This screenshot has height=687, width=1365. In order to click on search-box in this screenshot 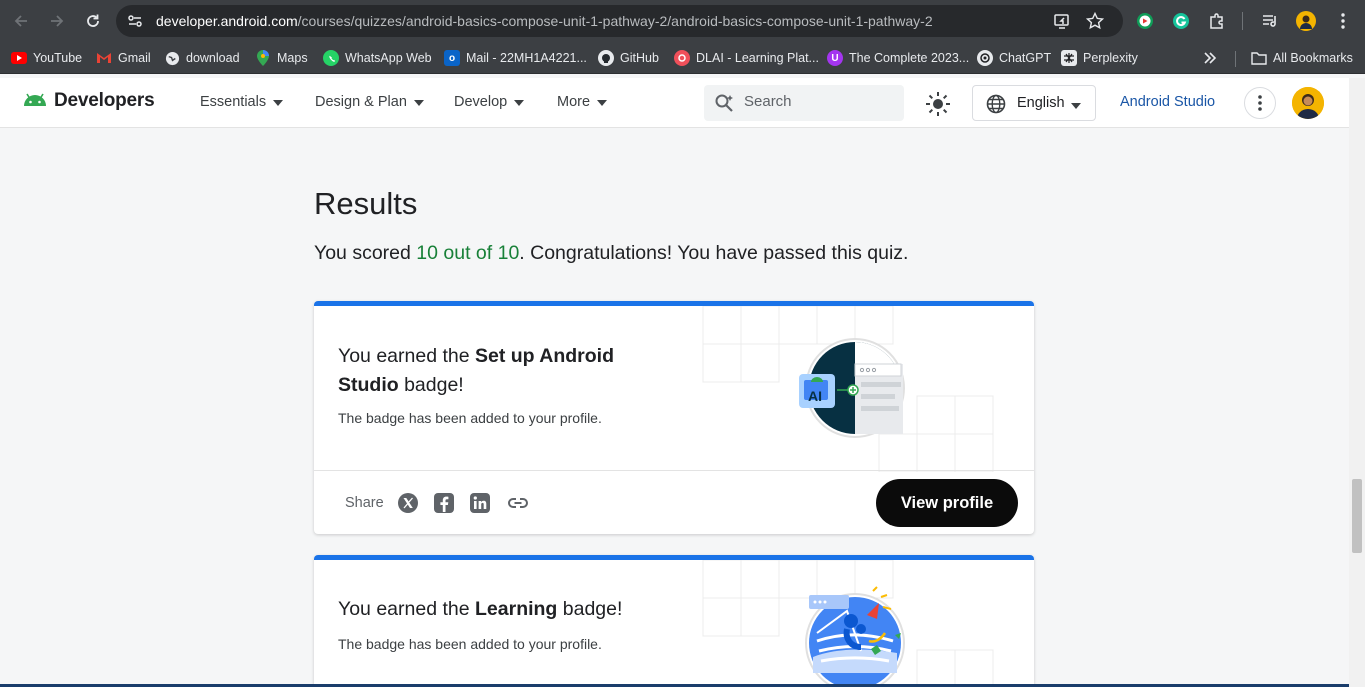, I will do `click(804, 103)`.